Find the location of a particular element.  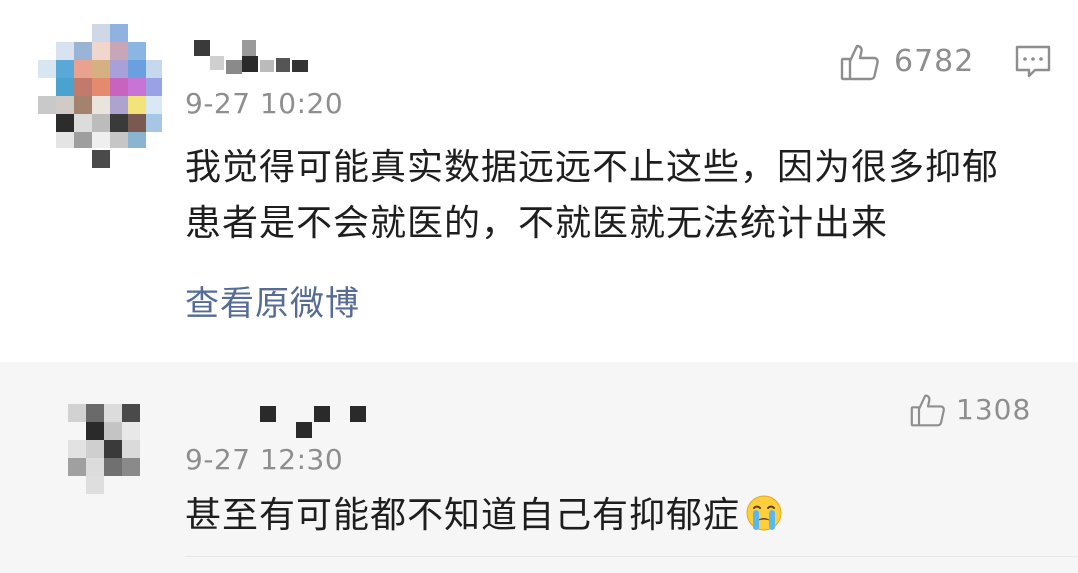

comment-text-line-2: 患者是不会就医的，不就医就无法统计出来 is located at coordinates (537, 223).